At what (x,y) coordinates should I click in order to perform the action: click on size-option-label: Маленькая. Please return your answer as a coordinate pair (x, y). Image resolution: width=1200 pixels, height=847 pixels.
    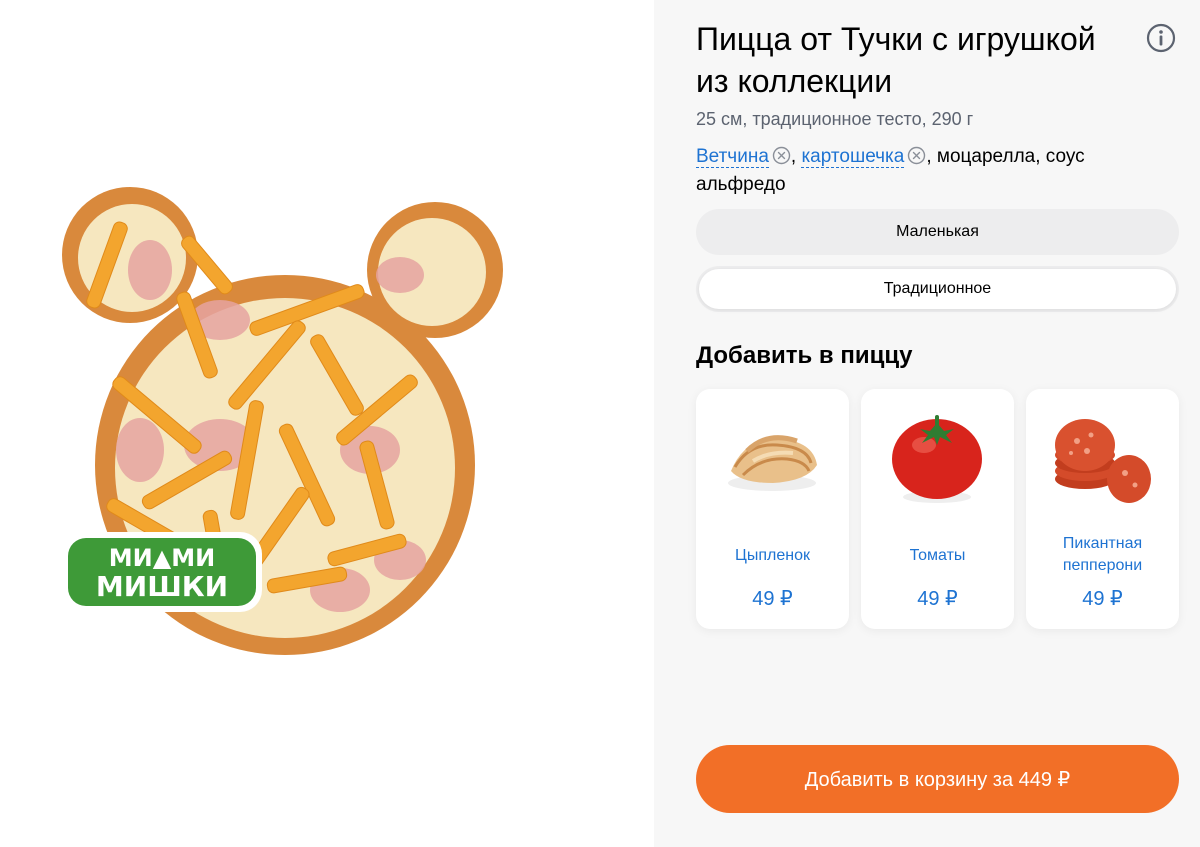
    Looking at the image, I should click on (937, 231).